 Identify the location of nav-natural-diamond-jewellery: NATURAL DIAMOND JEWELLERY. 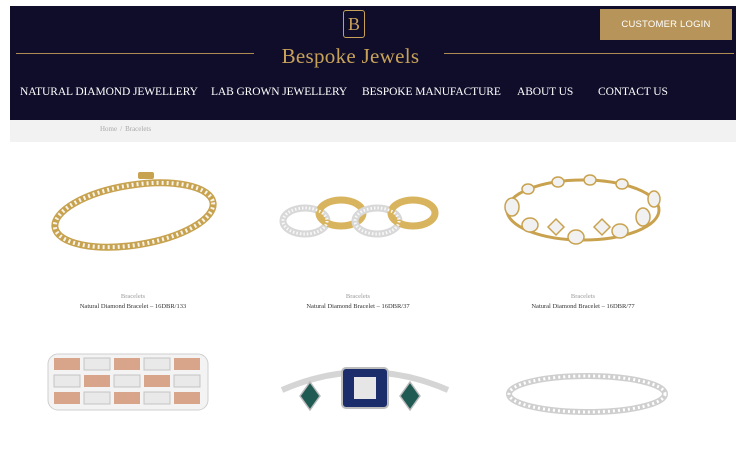
(109, 92).